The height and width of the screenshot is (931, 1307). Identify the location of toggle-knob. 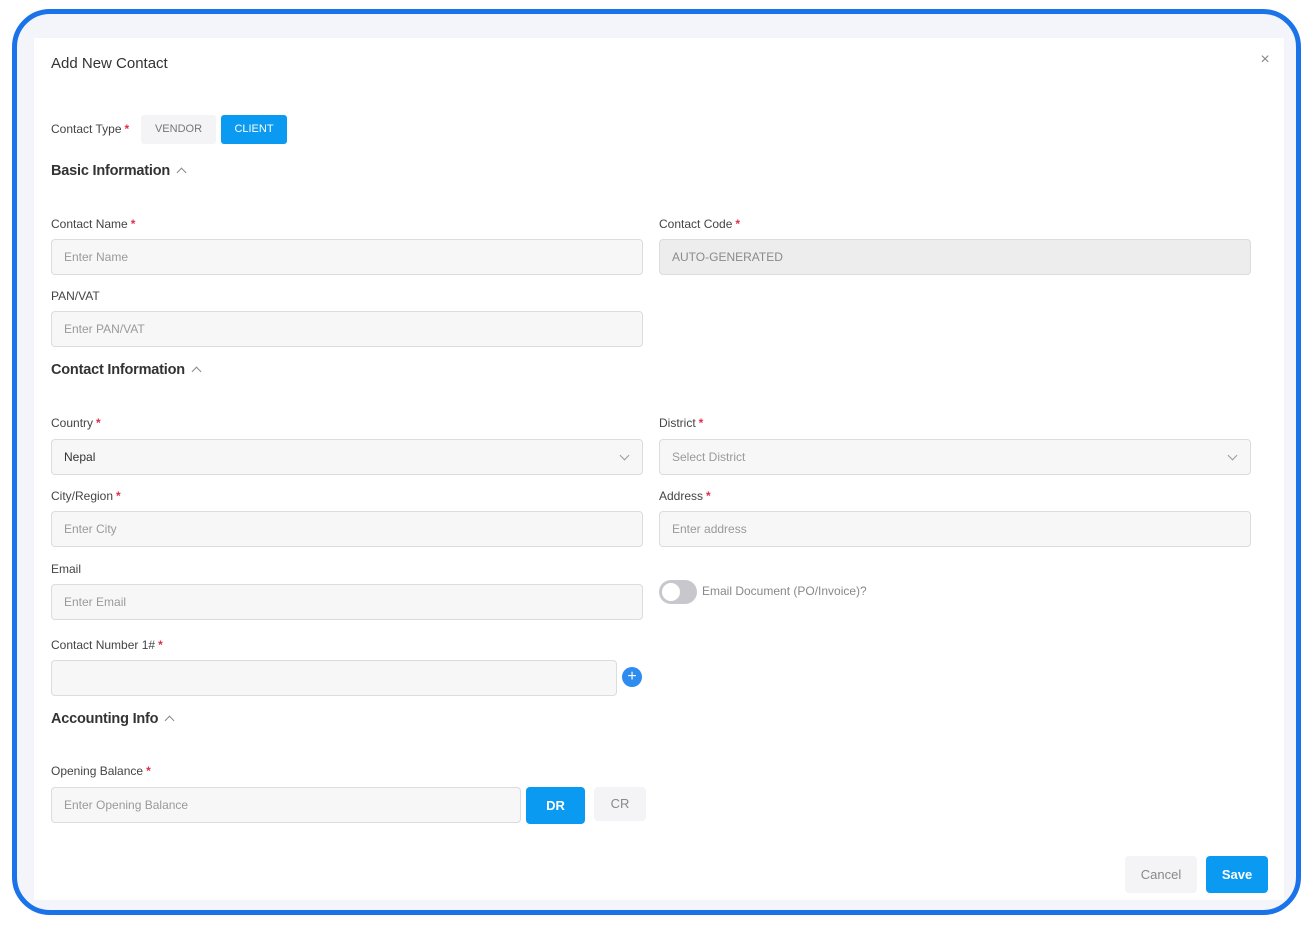
(671, 592).